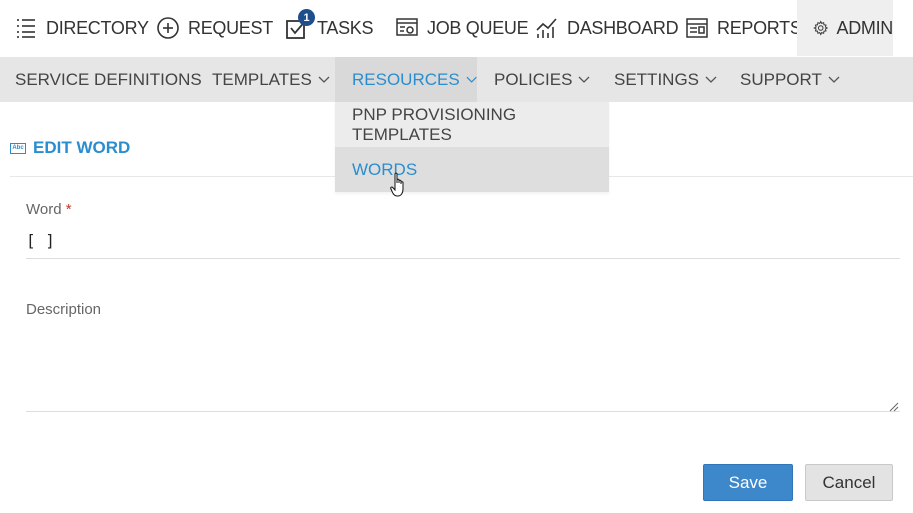  I want to click on nav-request: REQUEST, so click(214, 28).